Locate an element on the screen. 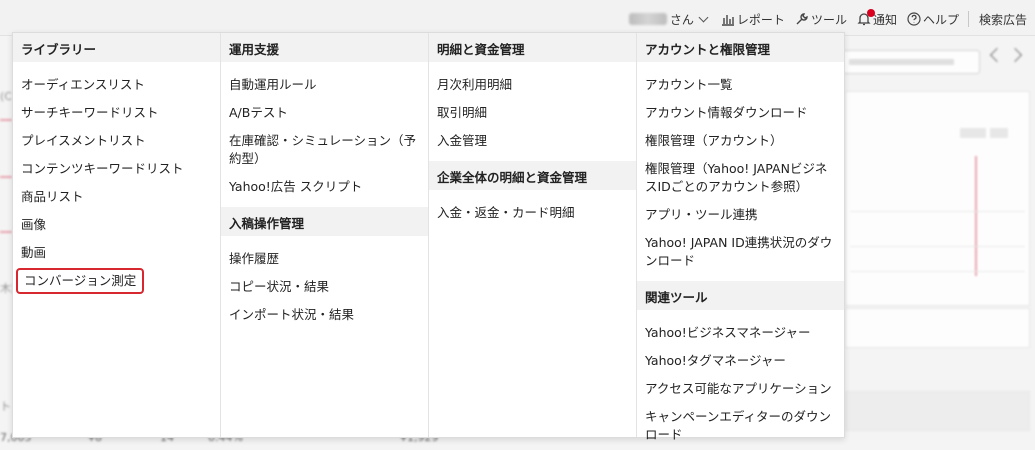  wrench-icon is located at coordinates (802, 19).